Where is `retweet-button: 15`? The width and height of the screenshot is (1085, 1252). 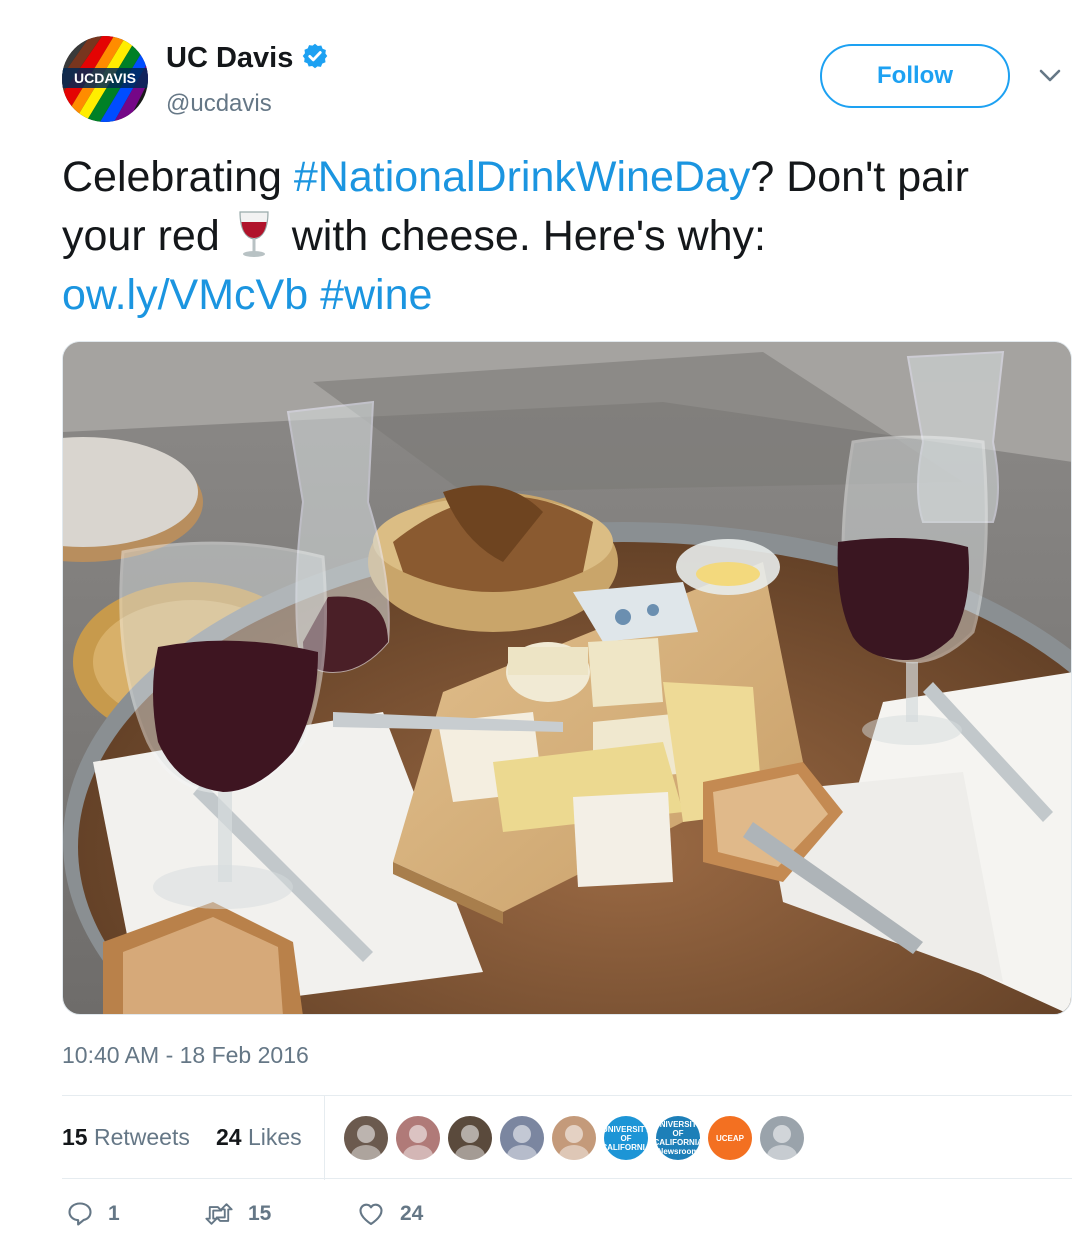
retweet-button: 15 is located at coordinates (237, 1214).